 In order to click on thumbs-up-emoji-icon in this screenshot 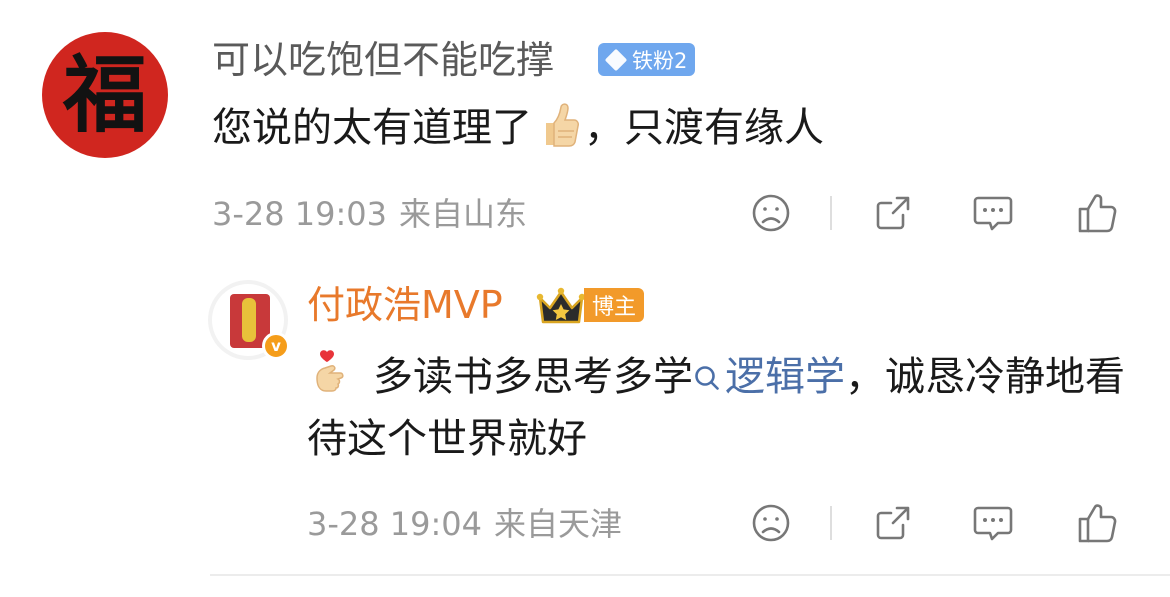, I will do `click(562, 125)`.